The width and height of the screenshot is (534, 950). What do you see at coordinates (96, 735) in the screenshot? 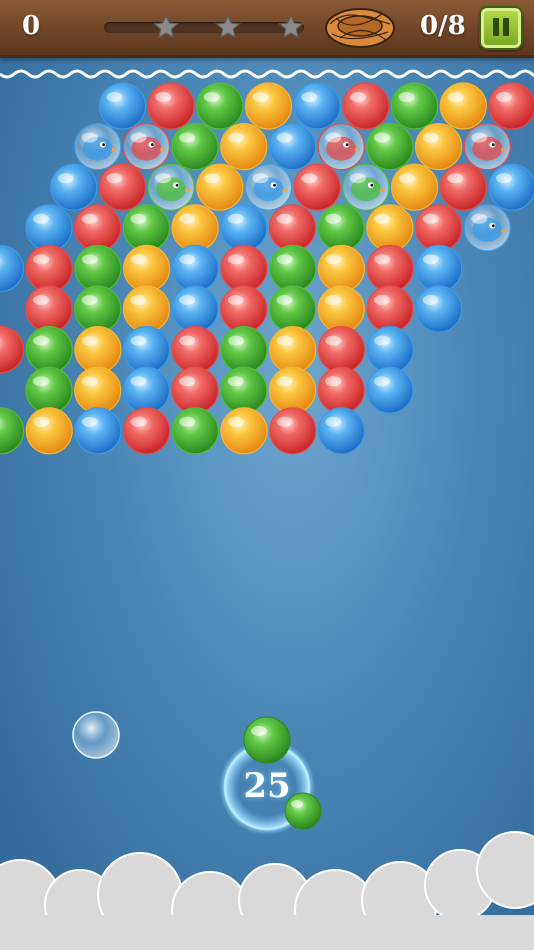
I see `powerup-clear-bubble` at bounding box center [96, 735].